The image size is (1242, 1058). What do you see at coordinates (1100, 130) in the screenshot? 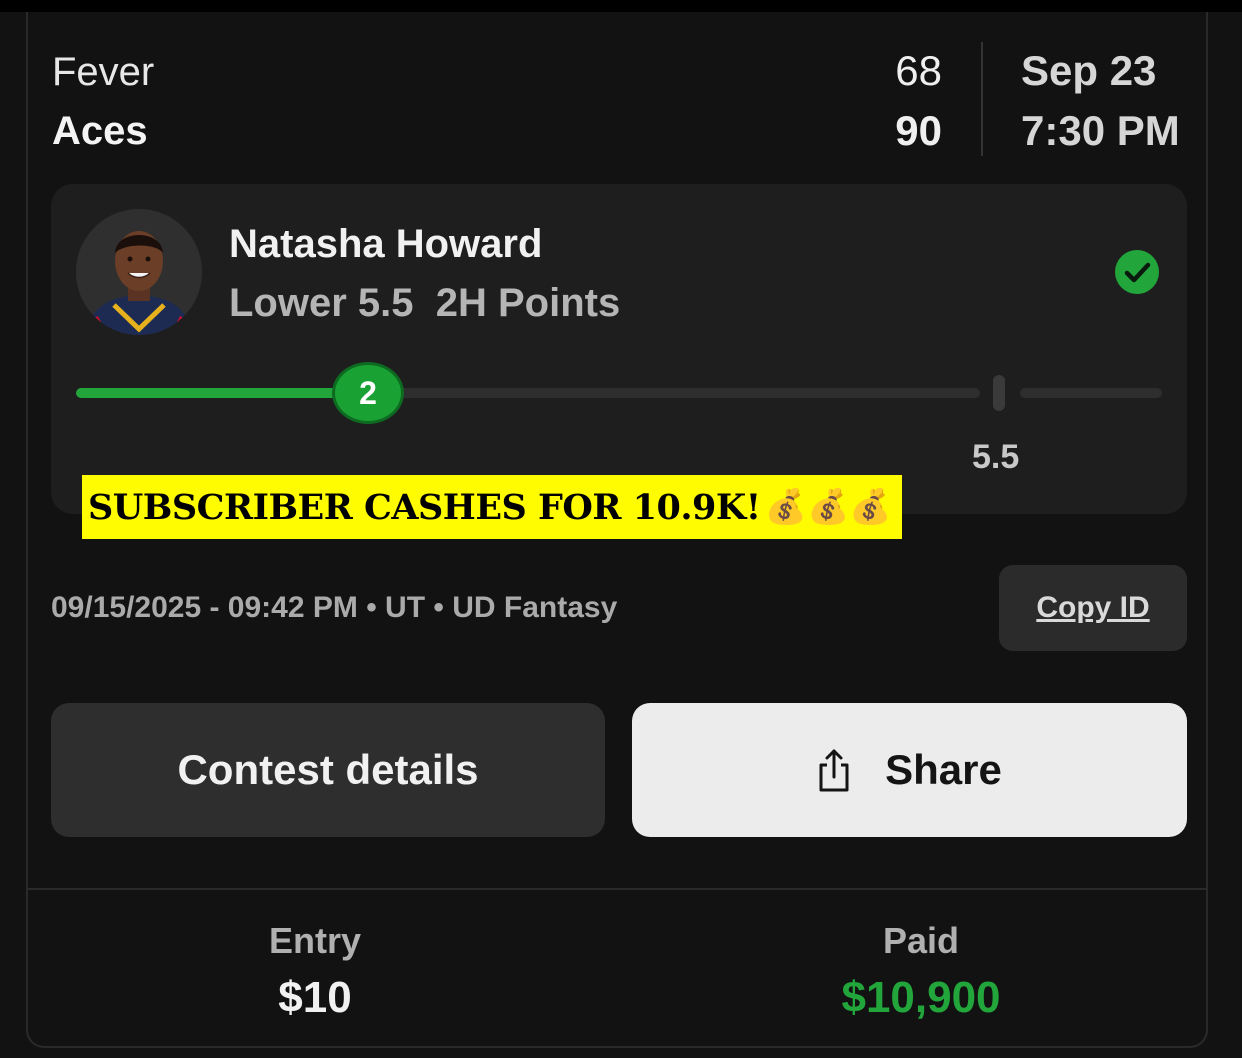
I see `game-time: 7:30 PM` at bounding box center [1100, 130].